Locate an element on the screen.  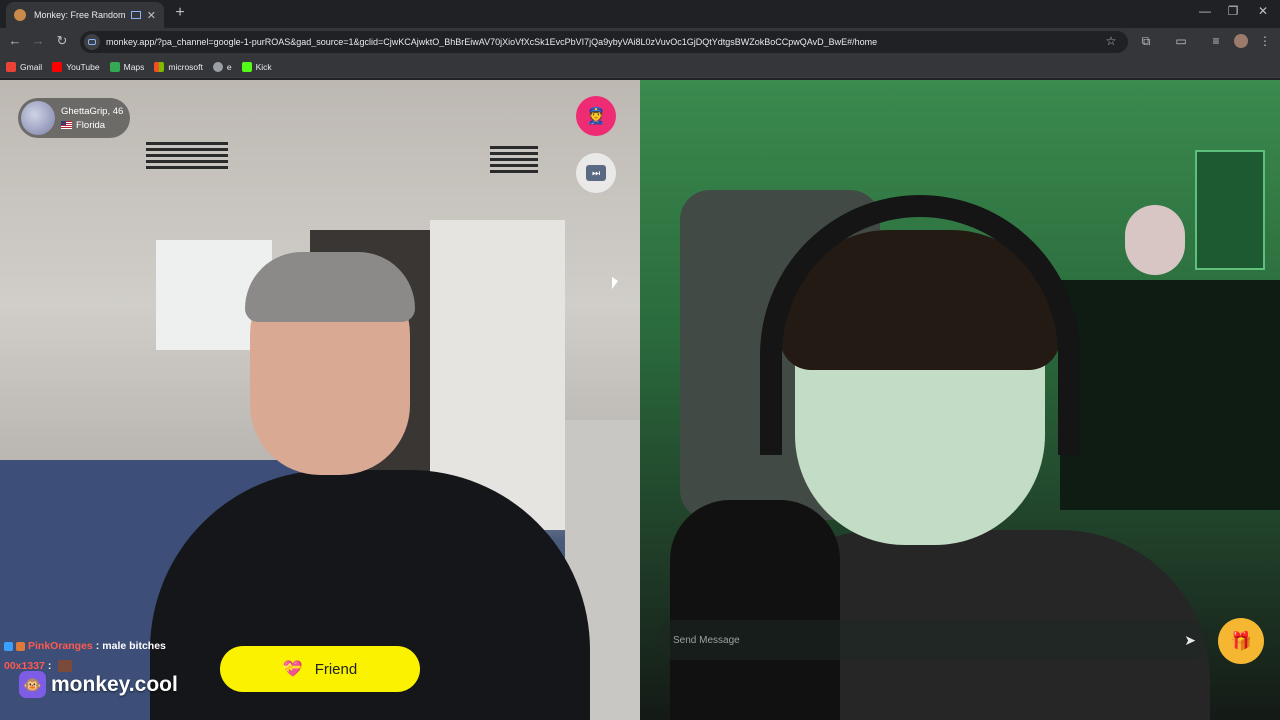
tab-title: Monkey: Free Random Vide is located at coordinates (79, 15).